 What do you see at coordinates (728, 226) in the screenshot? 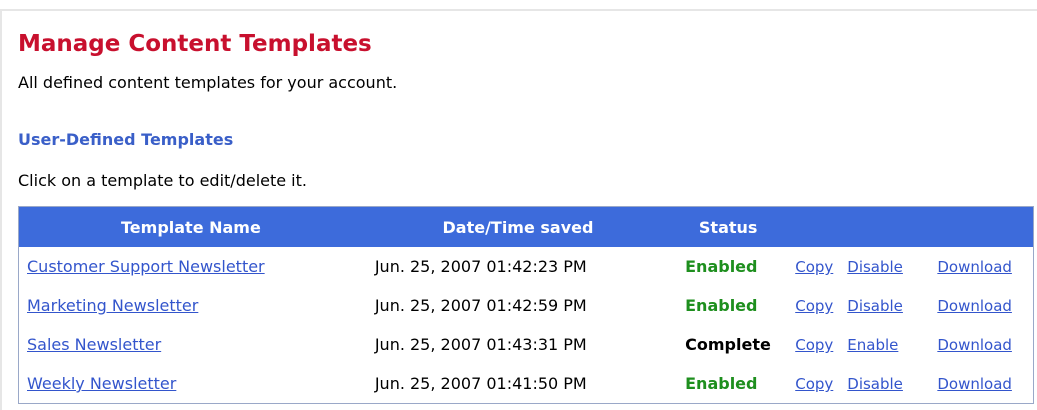
I see `column-header-status: Status` at bounding box center [728, 226].